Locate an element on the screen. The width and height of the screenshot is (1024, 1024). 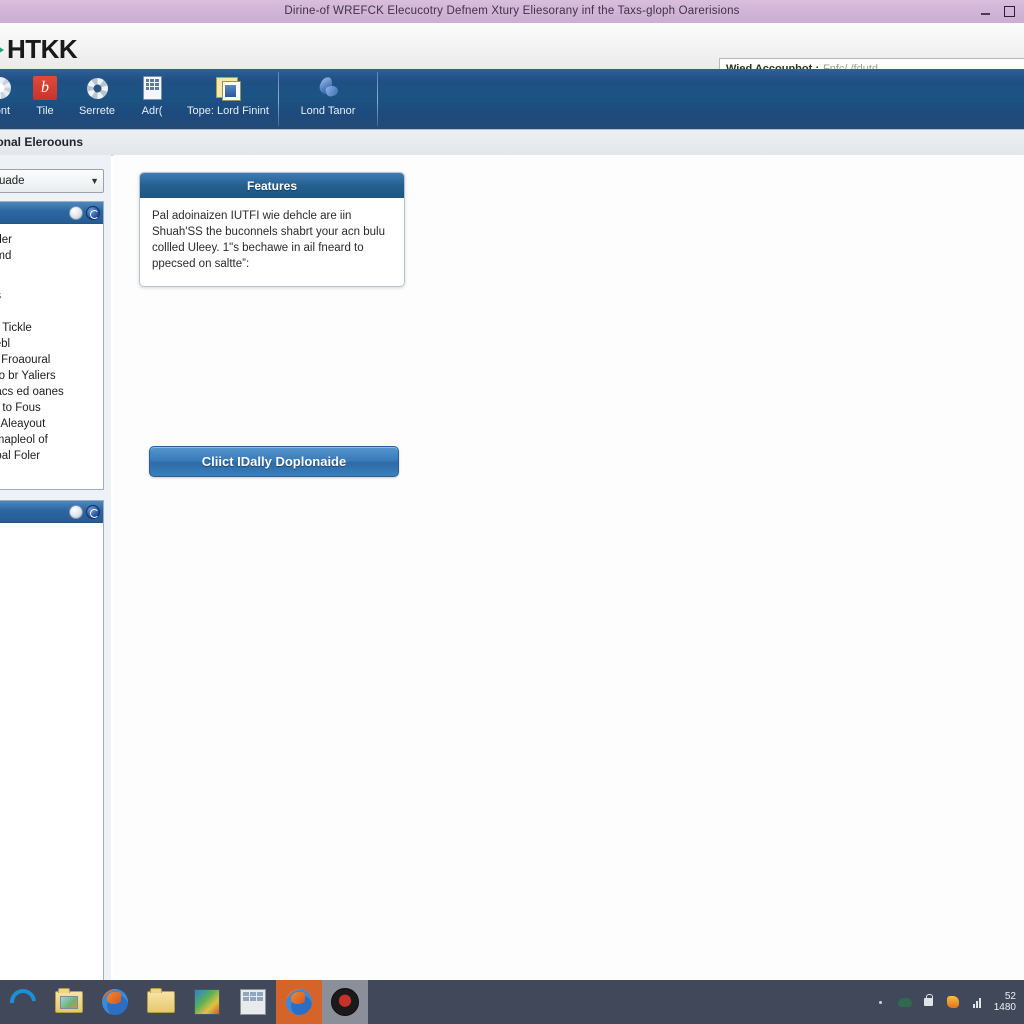
sidebar-list-item: el Aleayout is located at coordinates (51, 424).